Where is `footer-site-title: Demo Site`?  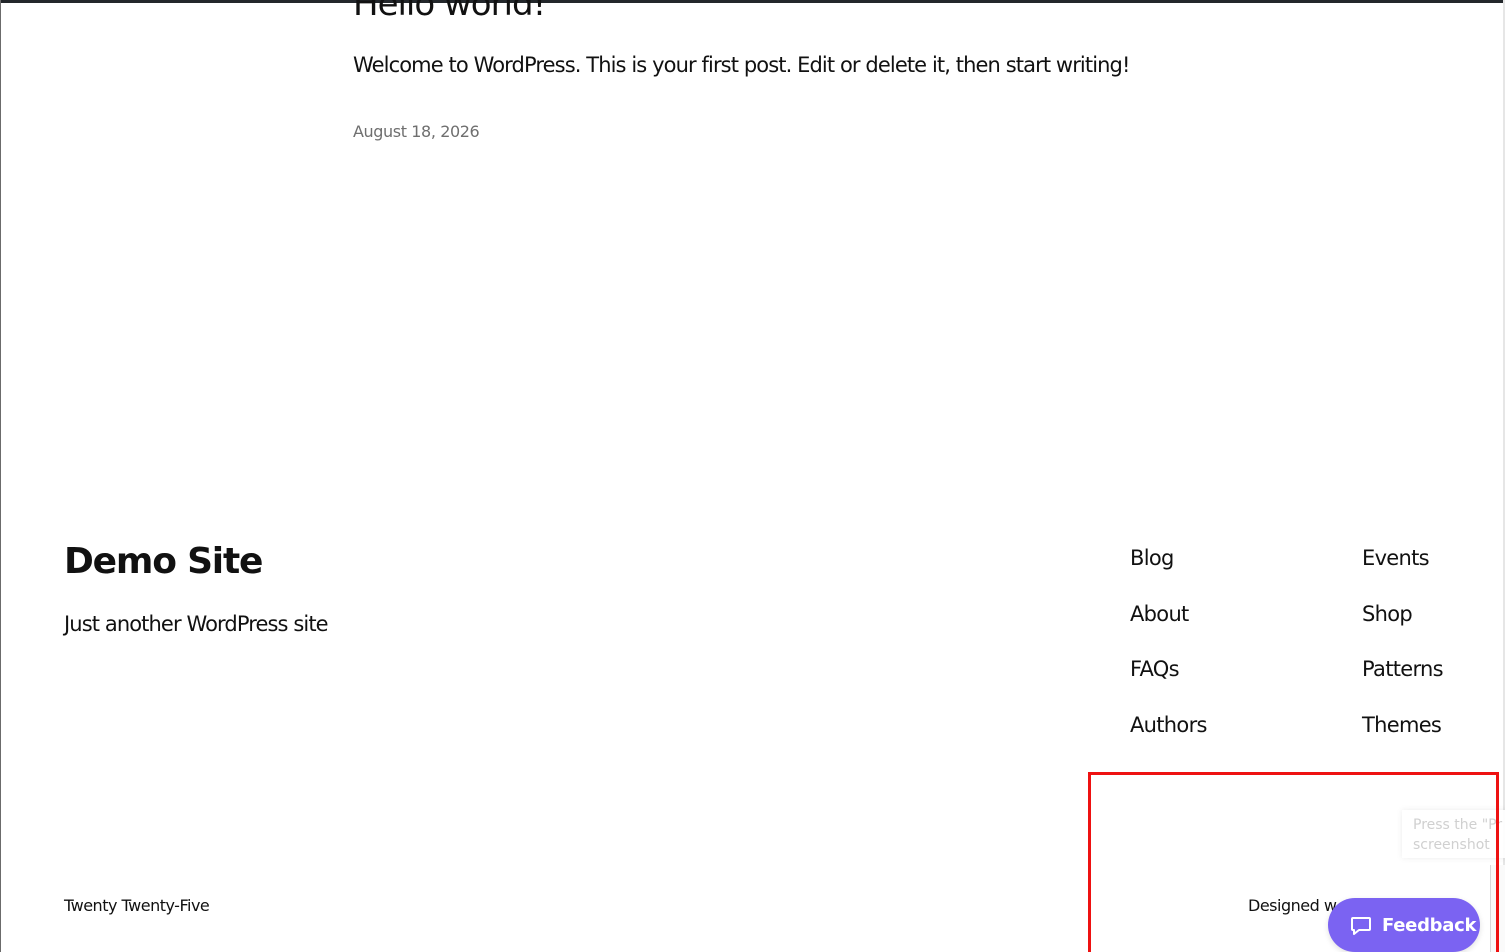
footer-site-title: Demo Site is located at coordinates (163, 561).